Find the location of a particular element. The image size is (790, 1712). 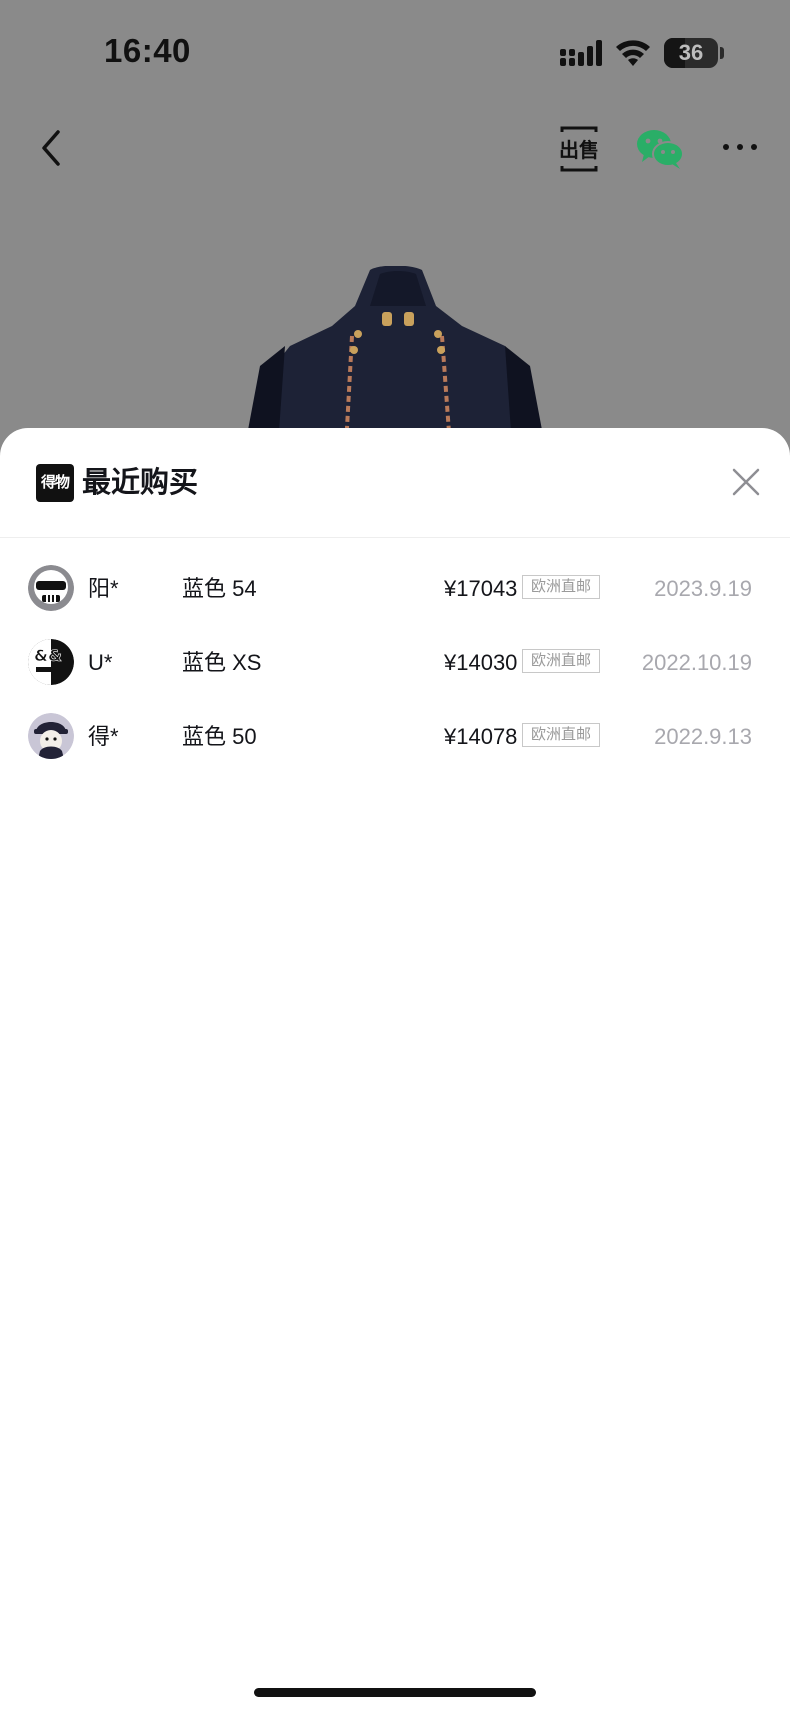

ampersand-avatar: && is located at coordinates (51, 662).